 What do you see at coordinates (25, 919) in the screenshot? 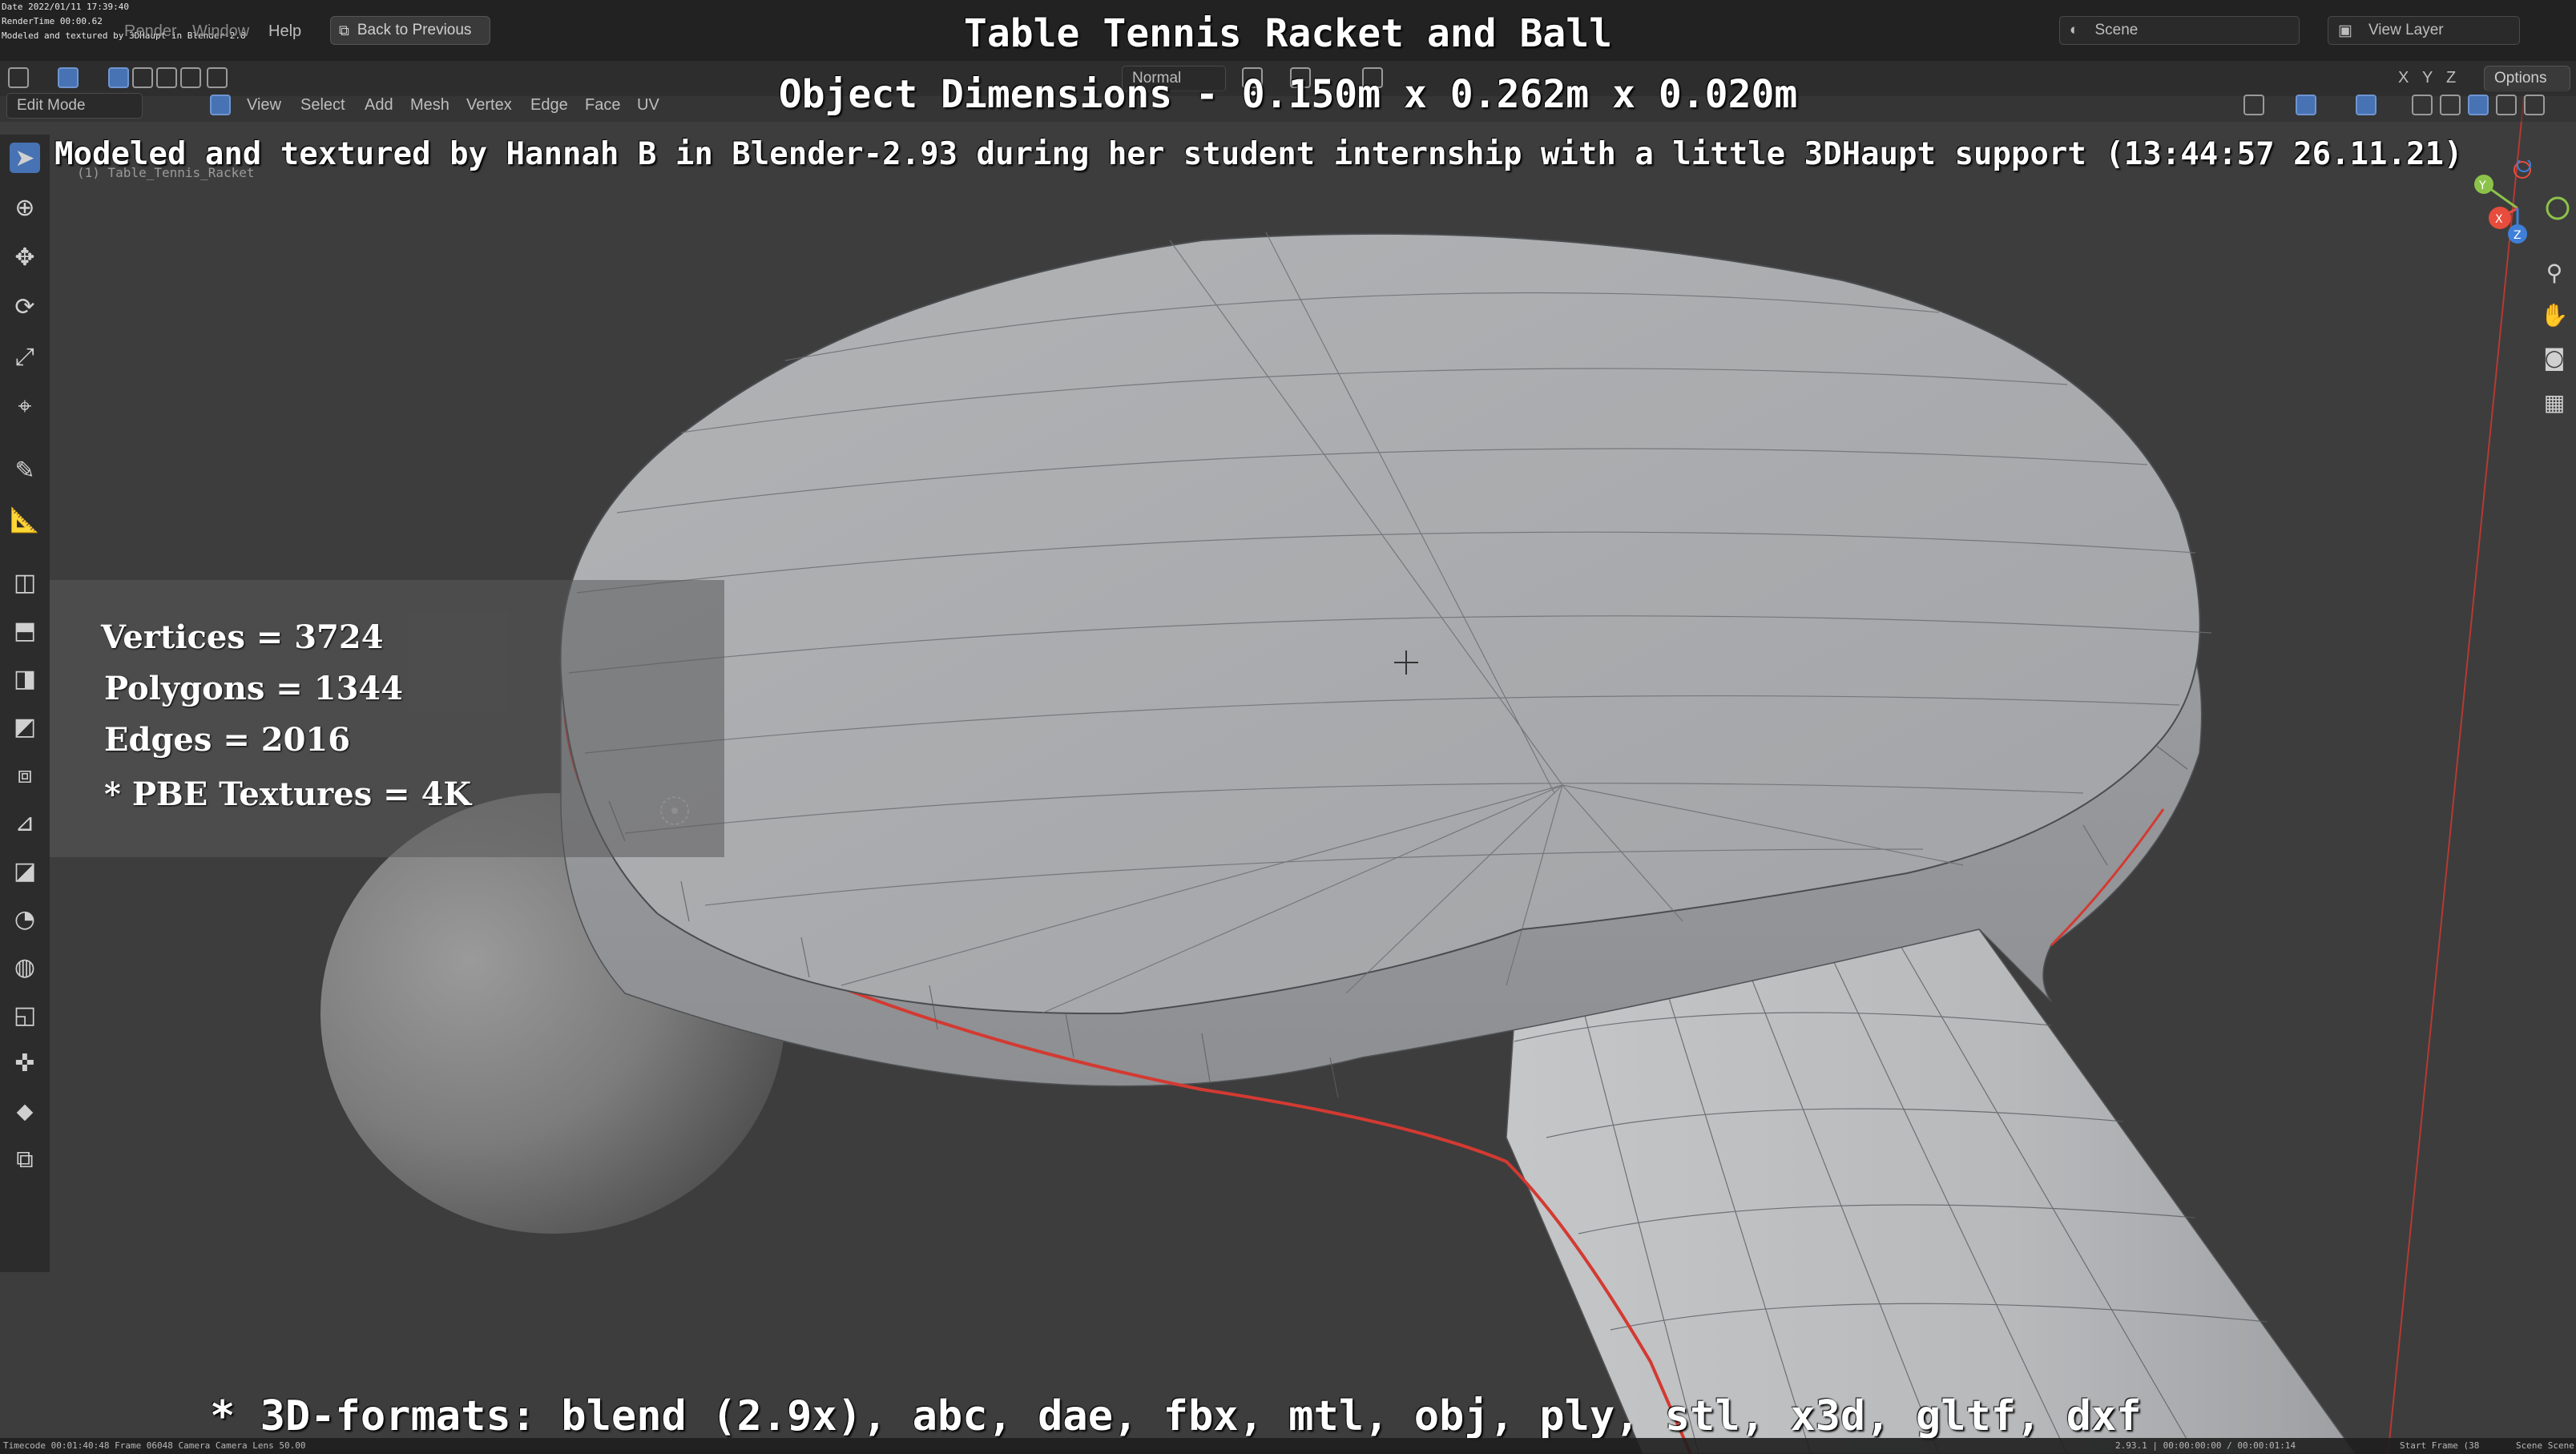
I see `spin-icon: ◔` at bounding box center [25, 919].